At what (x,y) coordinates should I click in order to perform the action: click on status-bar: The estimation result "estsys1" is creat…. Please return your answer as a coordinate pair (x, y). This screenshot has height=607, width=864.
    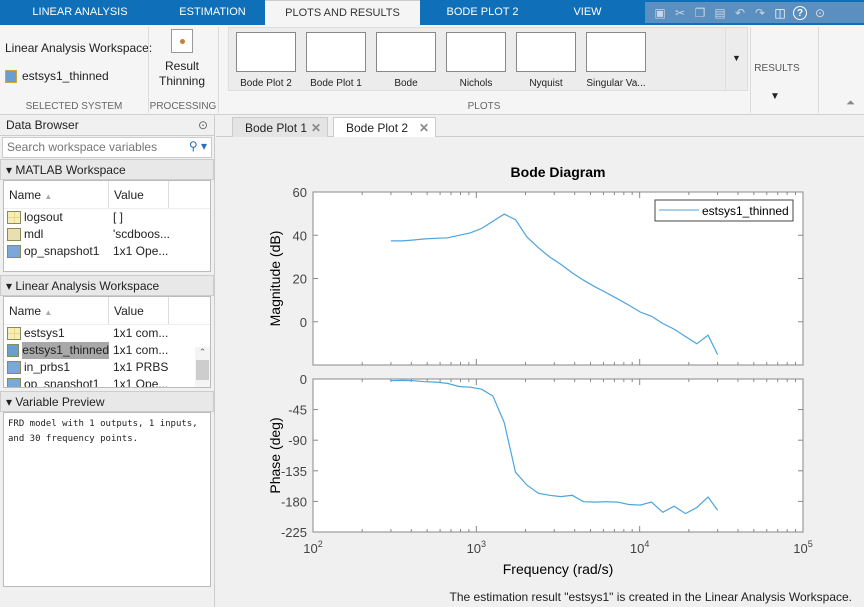
    Looking at the image, I should click on (650, 597).